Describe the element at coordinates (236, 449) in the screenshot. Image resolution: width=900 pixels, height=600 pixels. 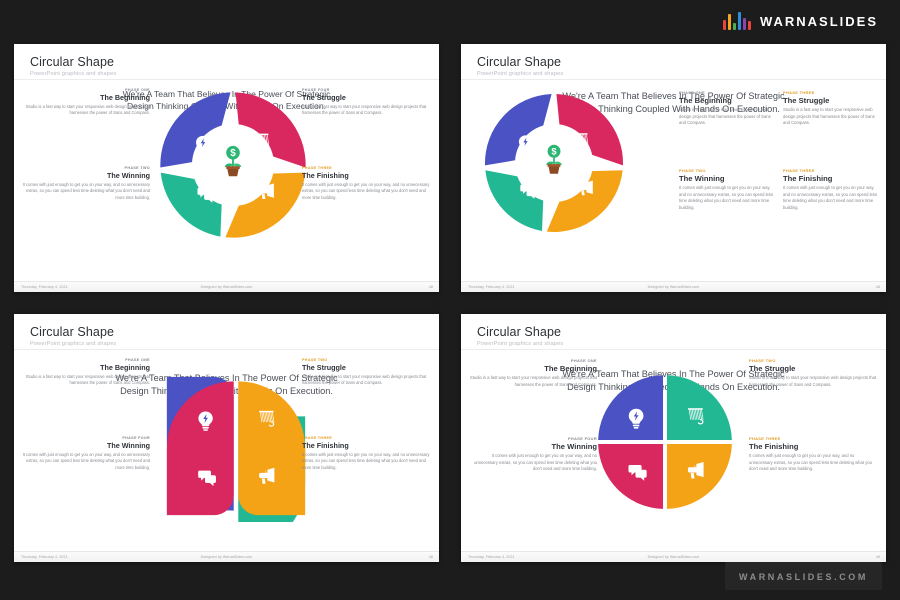
I see `quad-petals-graphic` at that location.